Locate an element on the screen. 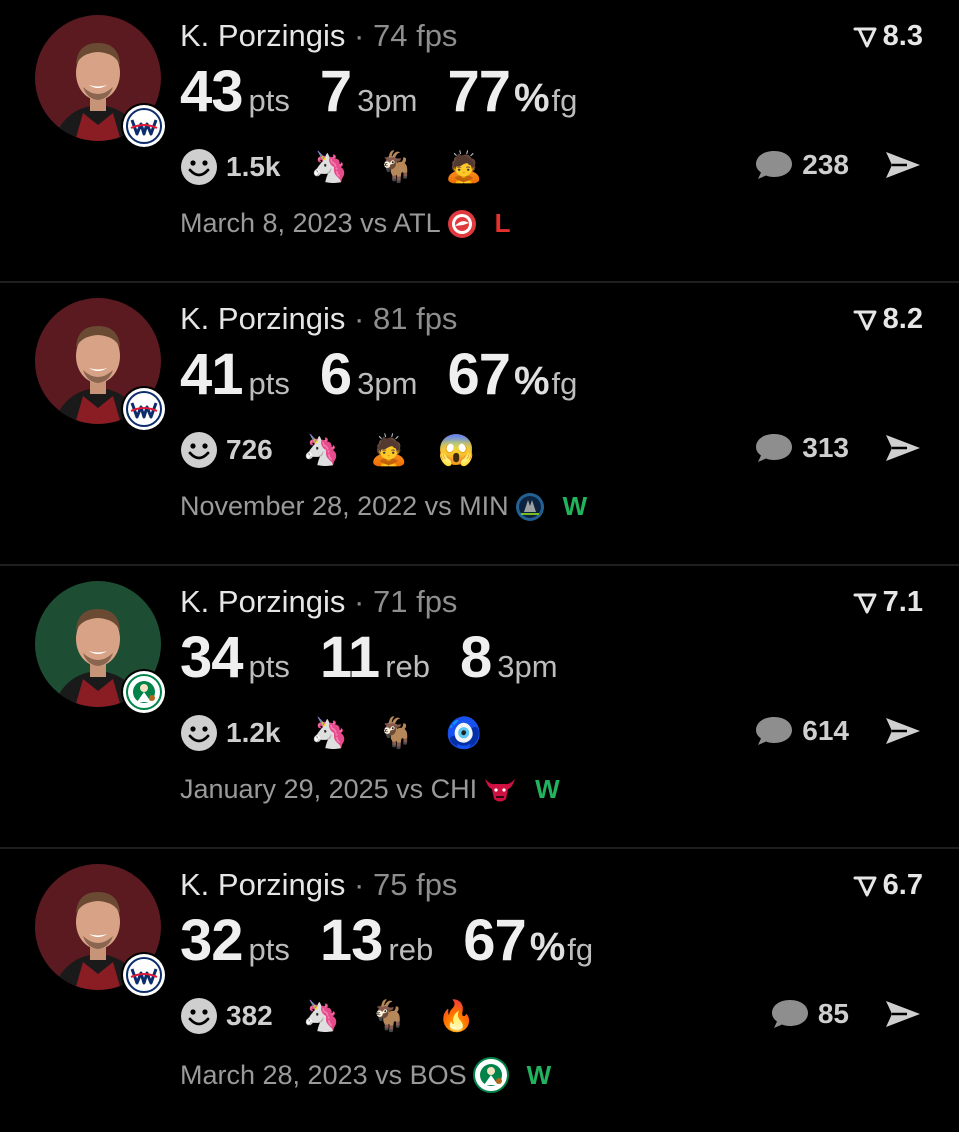  card-header: K. Porzingis · 71 fps is located at coordinates (318, 602).